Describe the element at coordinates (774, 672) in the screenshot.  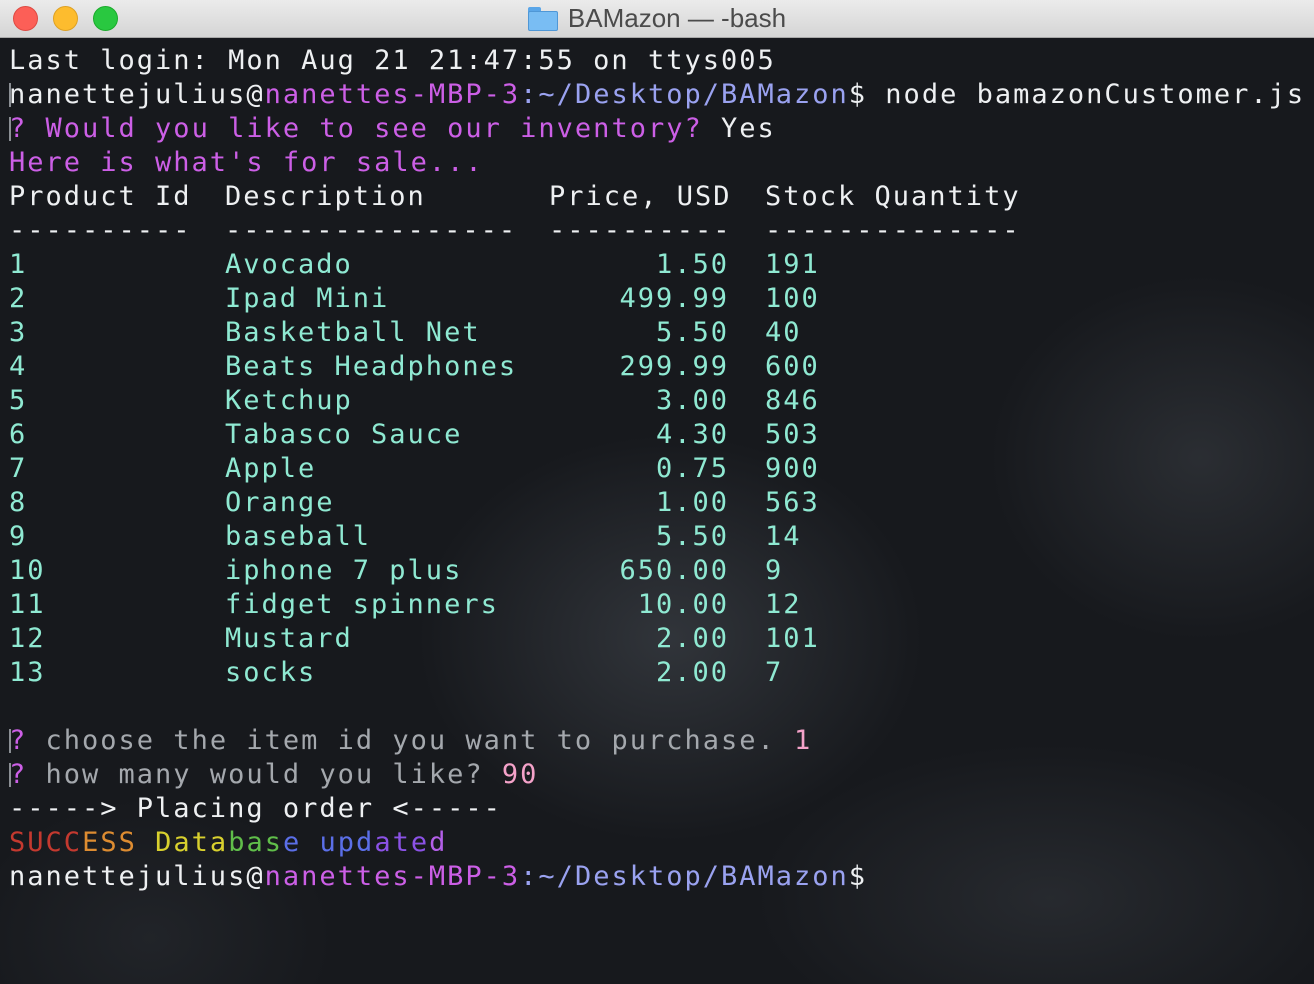
I see `cell-stock: 7` at that location.